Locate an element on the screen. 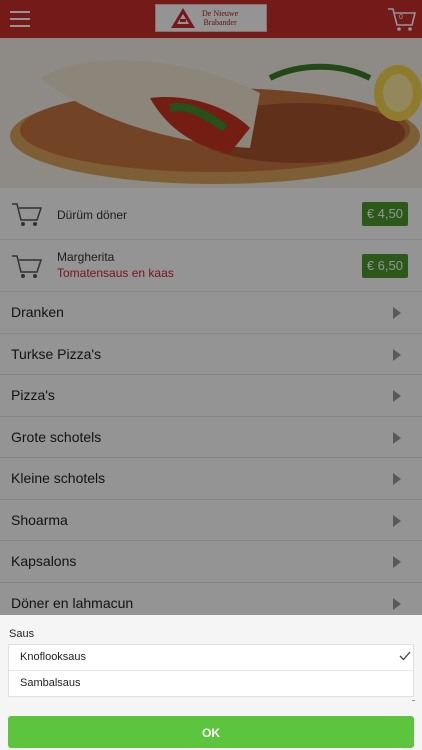 Image resolution: width=422 pixels, height=750 pixels. sauce-options: Knoflooksaus Sambalsaus is located at coordinates (211, 670).